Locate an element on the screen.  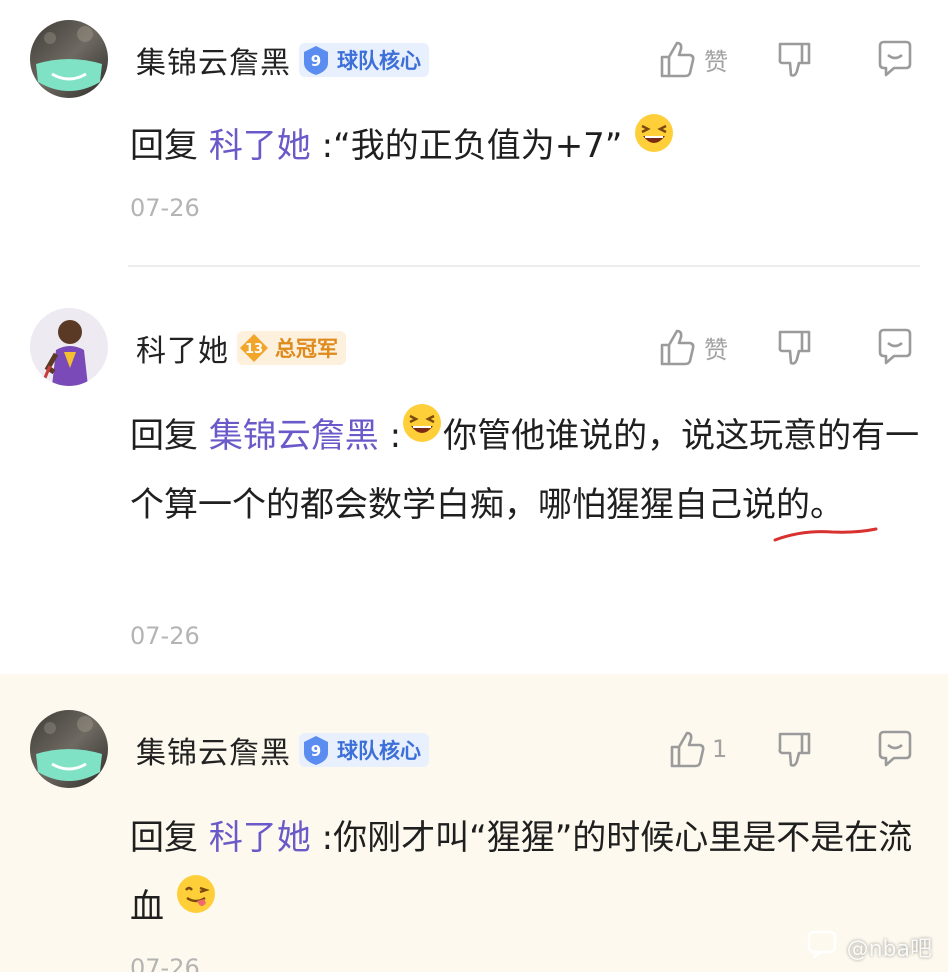
tongue-out-emoji-icon is located at coordinates (196, 904).